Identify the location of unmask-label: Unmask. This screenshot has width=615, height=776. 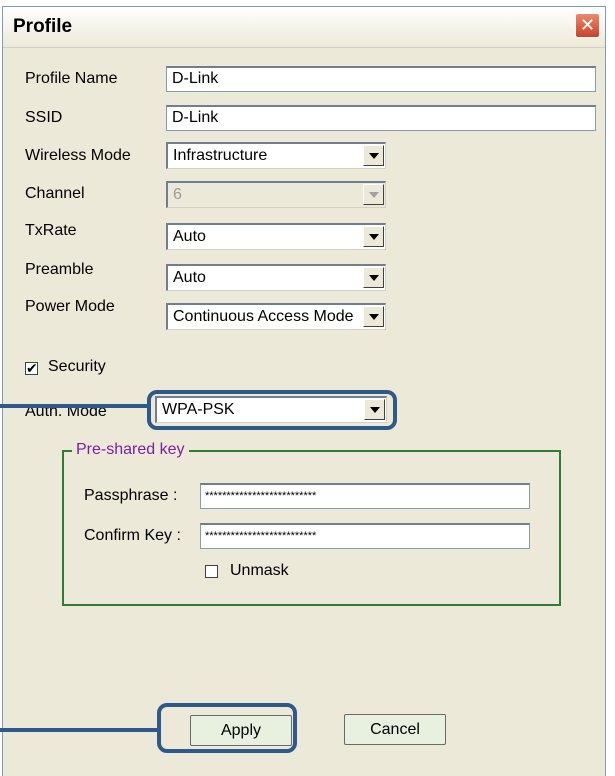
(259, 570).